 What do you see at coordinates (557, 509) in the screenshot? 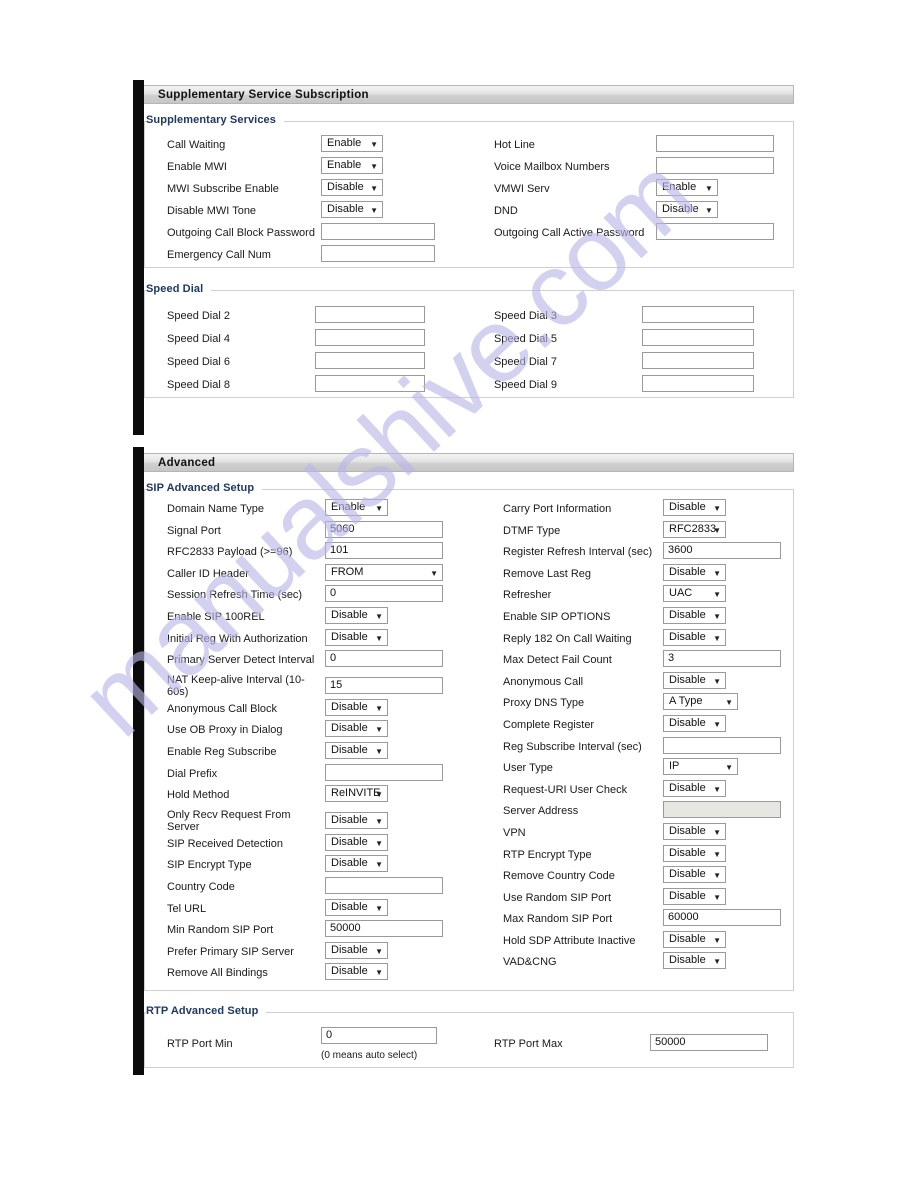
I see `field-label: Carry Port Information` at bounding box center [557, 509].